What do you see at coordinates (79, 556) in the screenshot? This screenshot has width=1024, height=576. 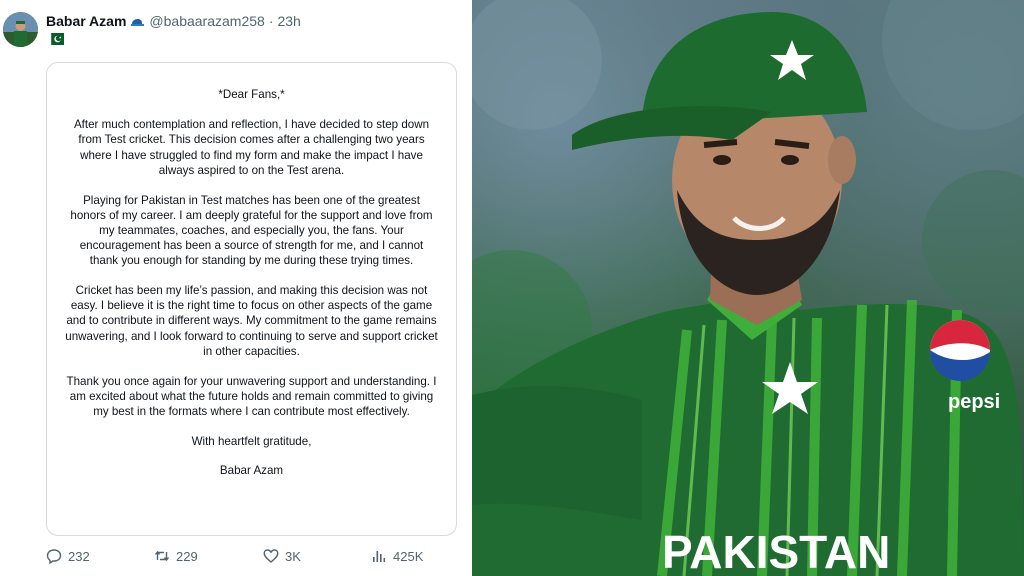 I see `reply-count: 232` at bounding box center [79, 556].